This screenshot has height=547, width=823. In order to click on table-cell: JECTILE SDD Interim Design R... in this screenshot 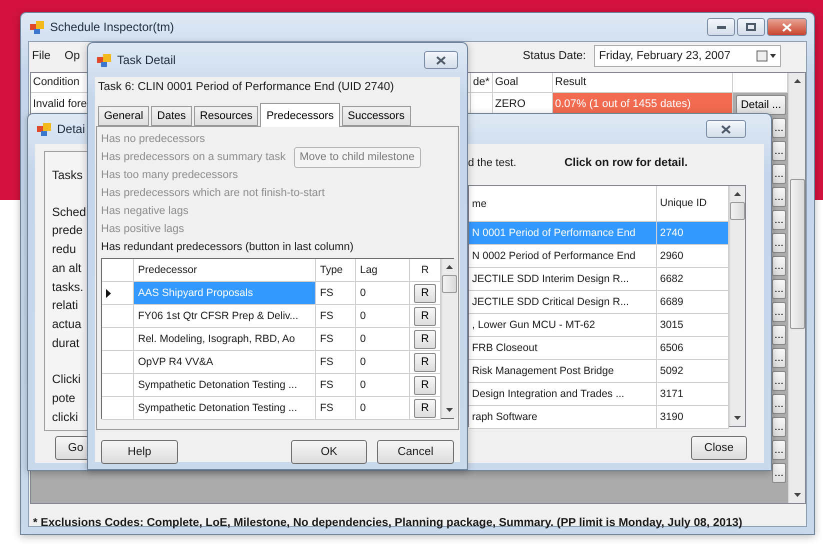, I will do `click(563, 279)`.